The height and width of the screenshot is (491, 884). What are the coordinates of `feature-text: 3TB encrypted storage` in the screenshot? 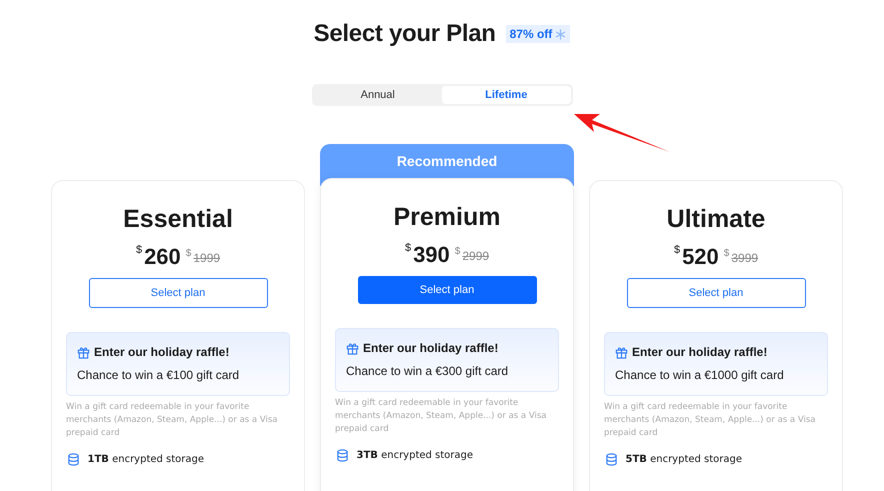 It's located at (415, 456).